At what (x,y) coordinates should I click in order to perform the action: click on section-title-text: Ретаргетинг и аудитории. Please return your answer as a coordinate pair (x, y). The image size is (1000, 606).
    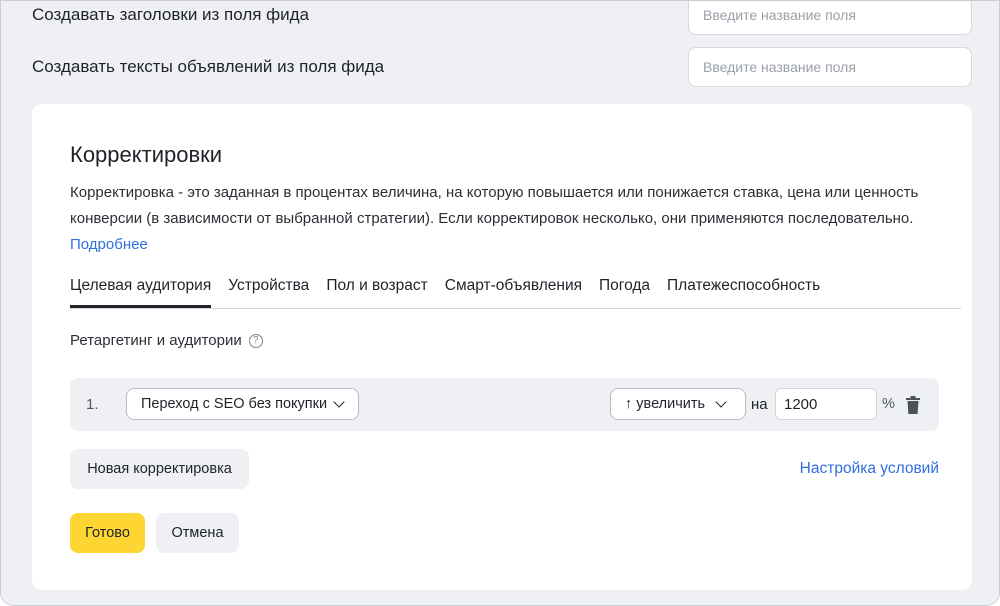
    Looking at the image, I should click on (156, 340).